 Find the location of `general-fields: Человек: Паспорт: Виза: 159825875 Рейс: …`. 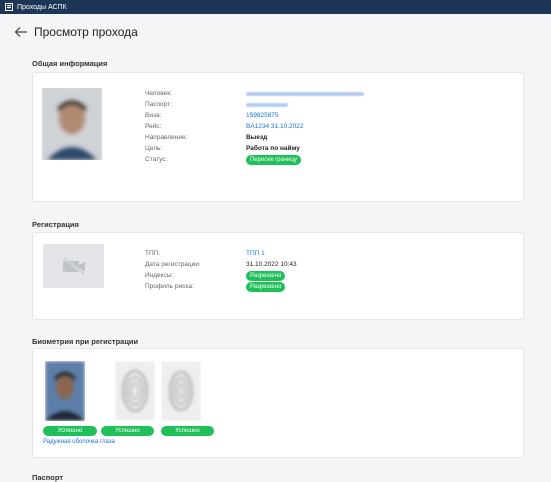

general-fields: Человек: Паспорт: Виза: 159825875 Рейс: … is located at coordinates (254, 126).